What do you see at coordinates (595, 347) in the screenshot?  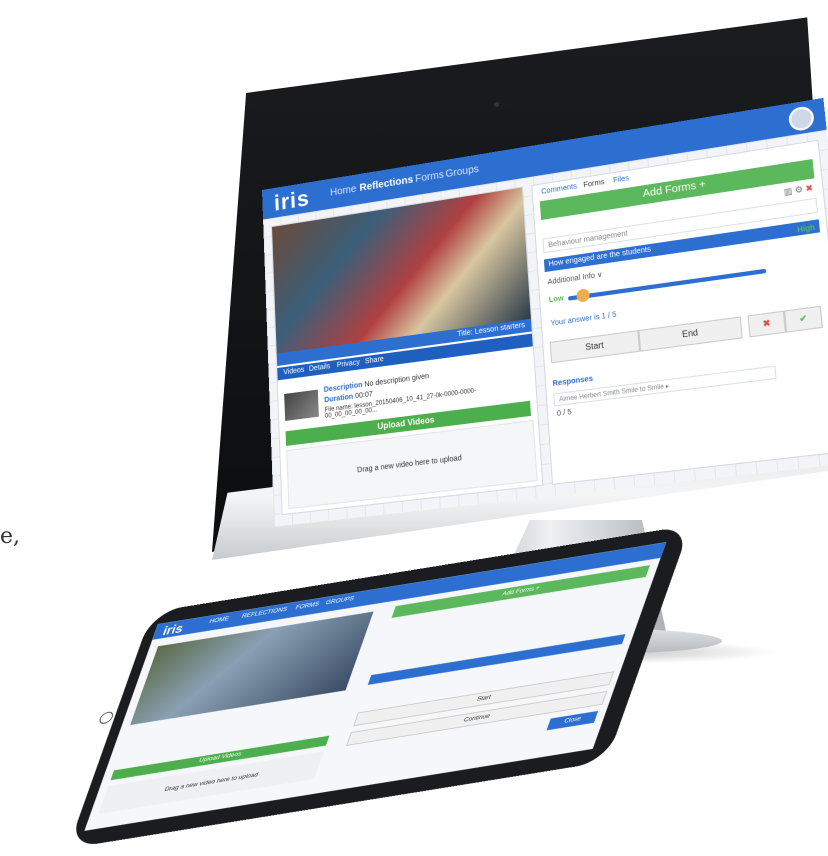 I see `start-button: Start` at bounding box center [595, 347].